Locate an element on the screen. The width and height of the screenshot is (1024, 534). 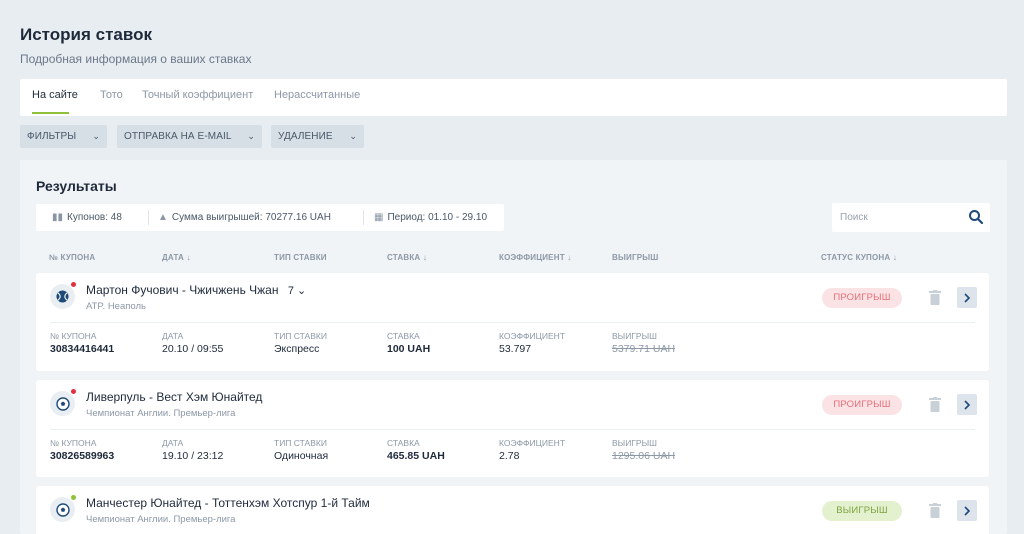
page-title: История ставок is located at coordinates (86, 34).